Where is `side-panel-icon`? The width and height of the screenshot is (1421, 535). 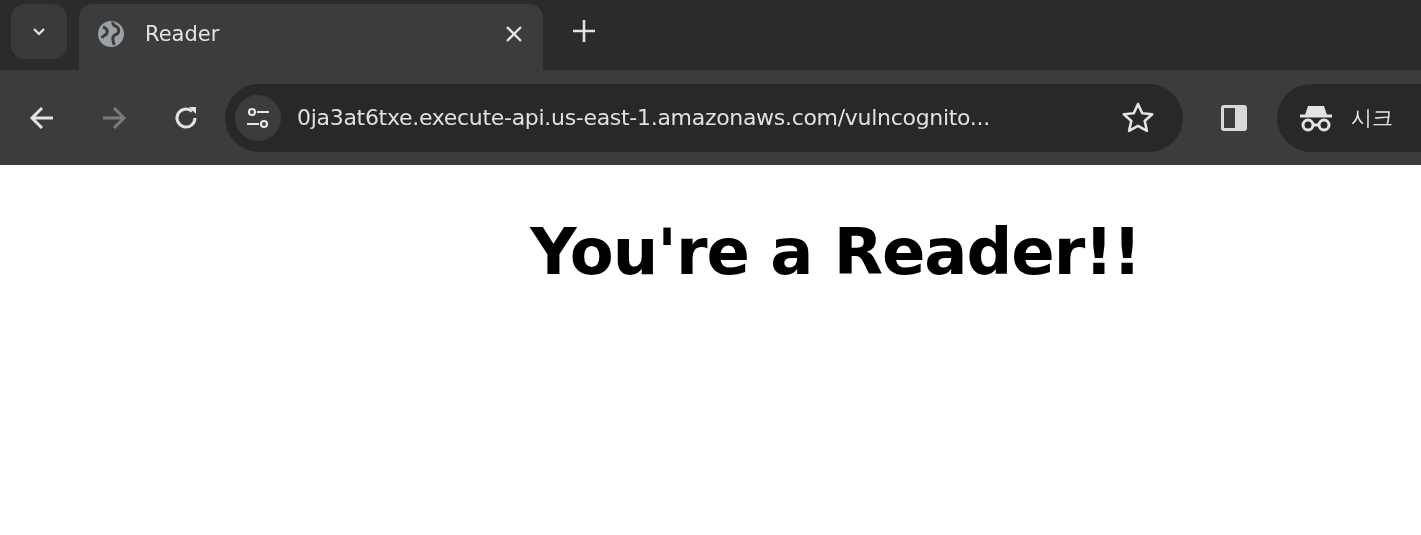
side-panel-icon is located at coordinates (1234, 117).